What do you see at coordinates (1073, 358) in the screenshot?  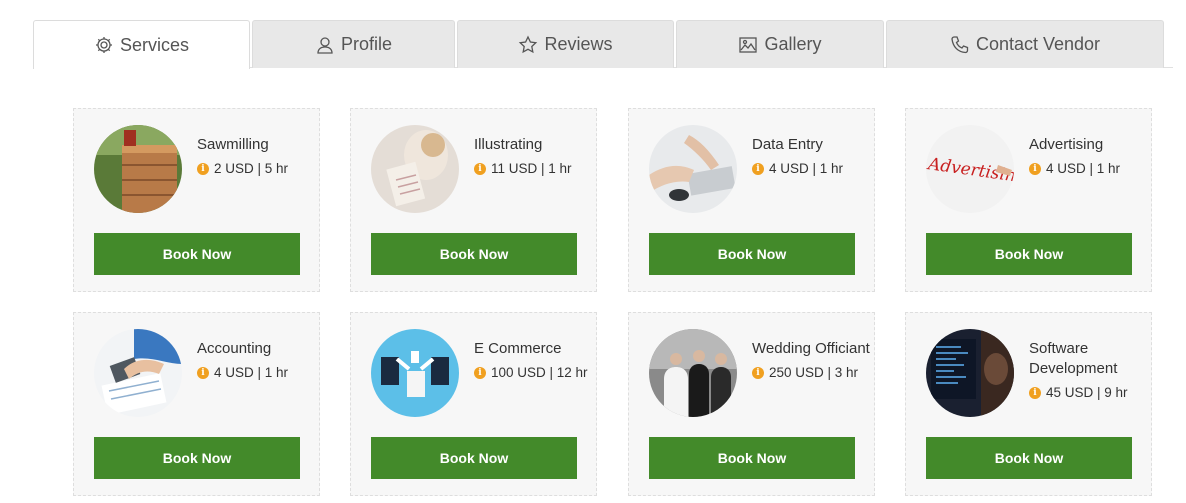 I see `service-title: Software Development` at bounding box center [1073, 358].